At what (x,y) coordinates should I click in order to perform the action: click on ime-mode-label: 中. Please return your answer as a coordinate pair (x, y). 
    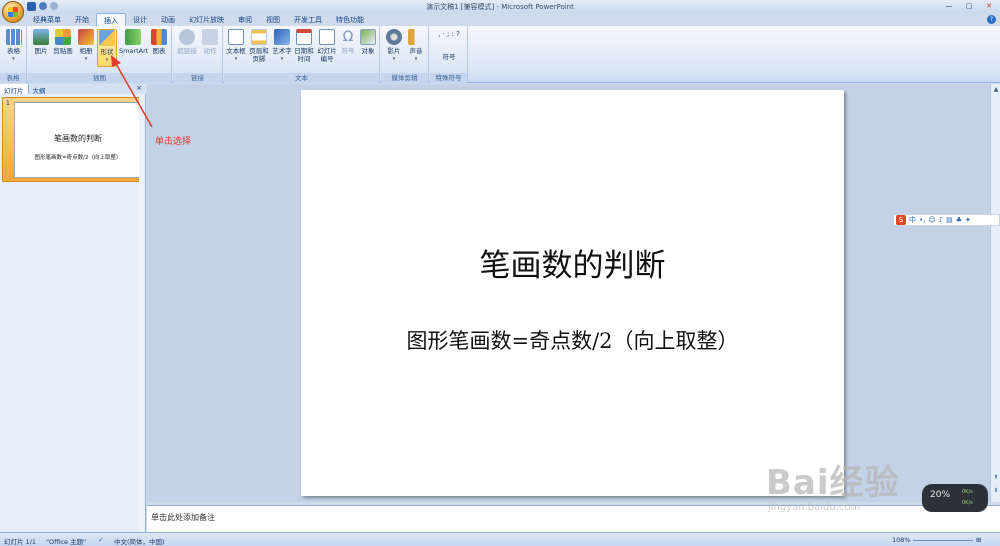
    Looking at the image, I should click on (912, 220).